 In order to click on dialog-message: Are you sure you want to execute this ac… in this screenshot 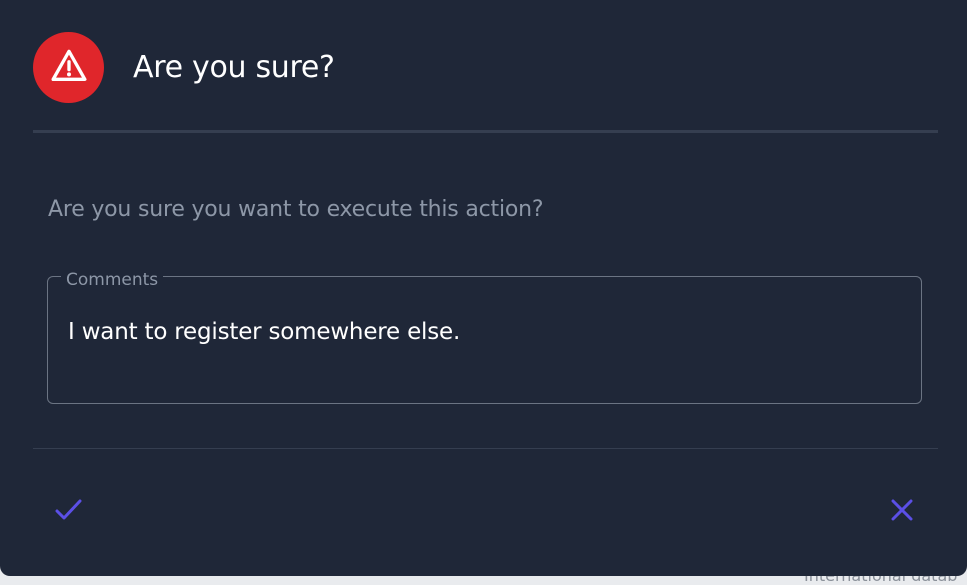, I will do `click(296, 209)`.